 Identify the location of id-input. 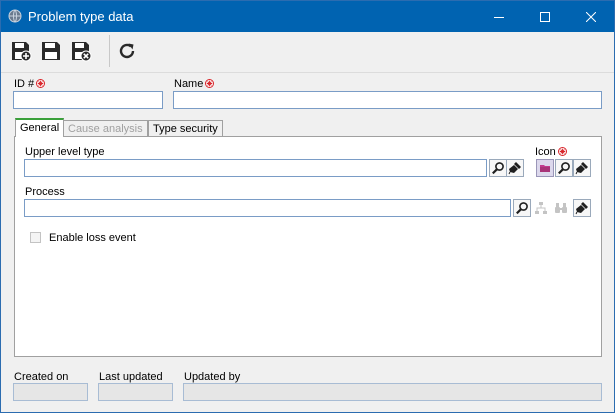
(88, 100).